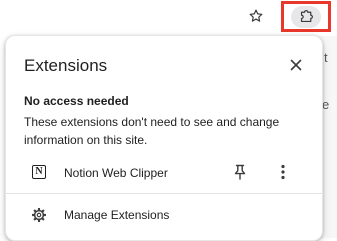  I want to click on browser-toolbar, so click(168, 16).